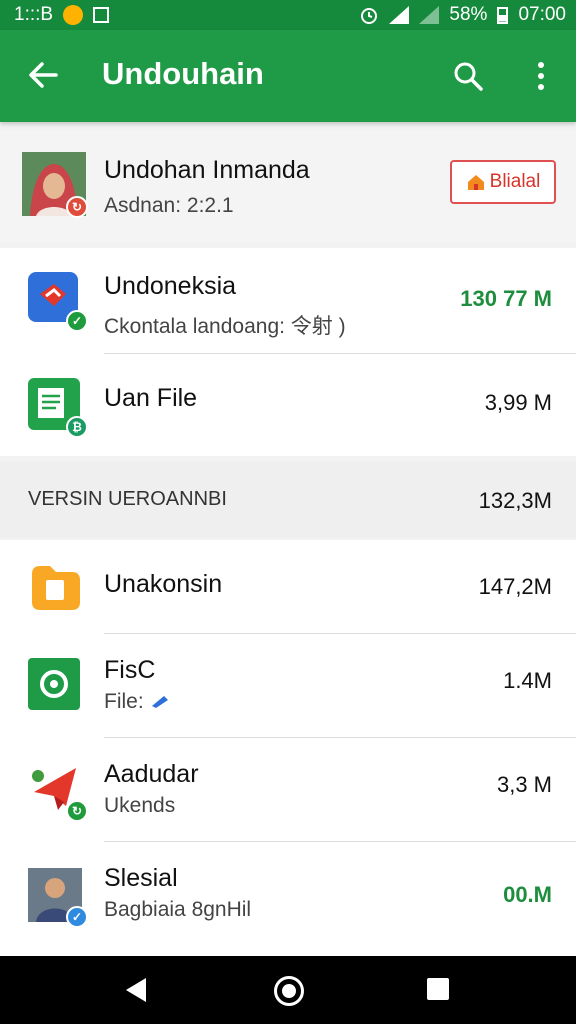  What do you see at coordinates (288, 76) in the screenshot?
I see `app-bar: Undouhain` at bounding box center [288, 76].